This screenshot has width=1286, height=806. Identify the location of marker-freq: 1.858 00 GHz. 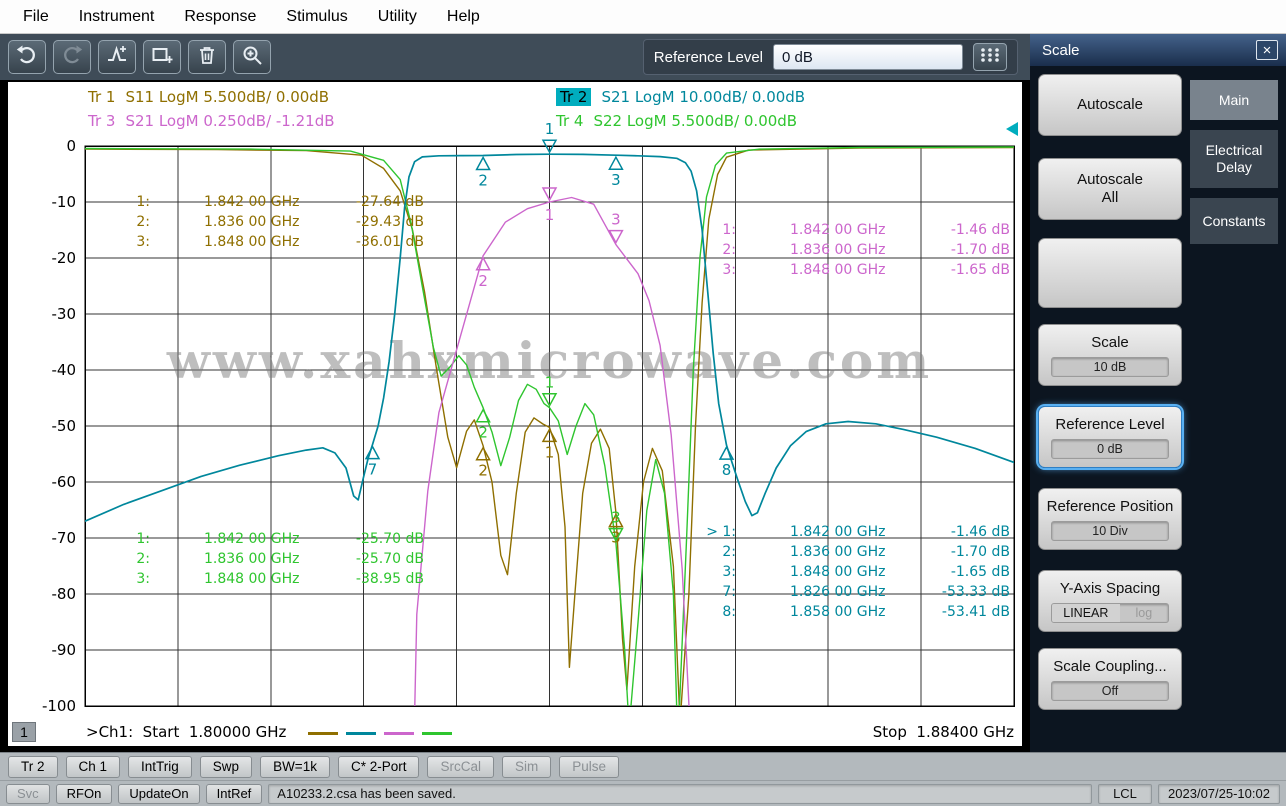
(838, 612).